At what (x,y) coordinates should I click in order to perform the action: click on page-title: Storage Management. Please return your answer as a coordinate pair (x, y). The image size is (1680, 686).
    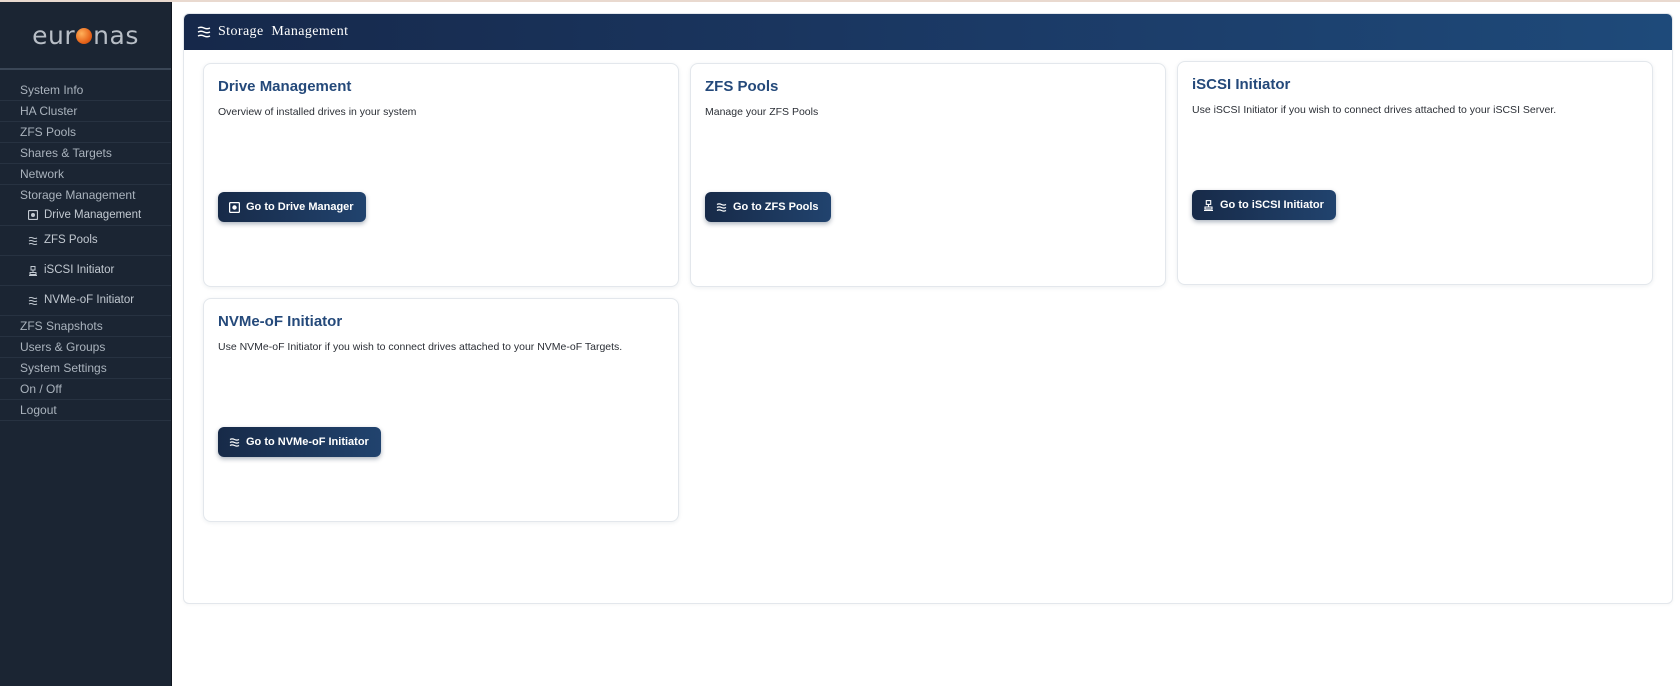
    Looking at the image, I should click on (283, 31).